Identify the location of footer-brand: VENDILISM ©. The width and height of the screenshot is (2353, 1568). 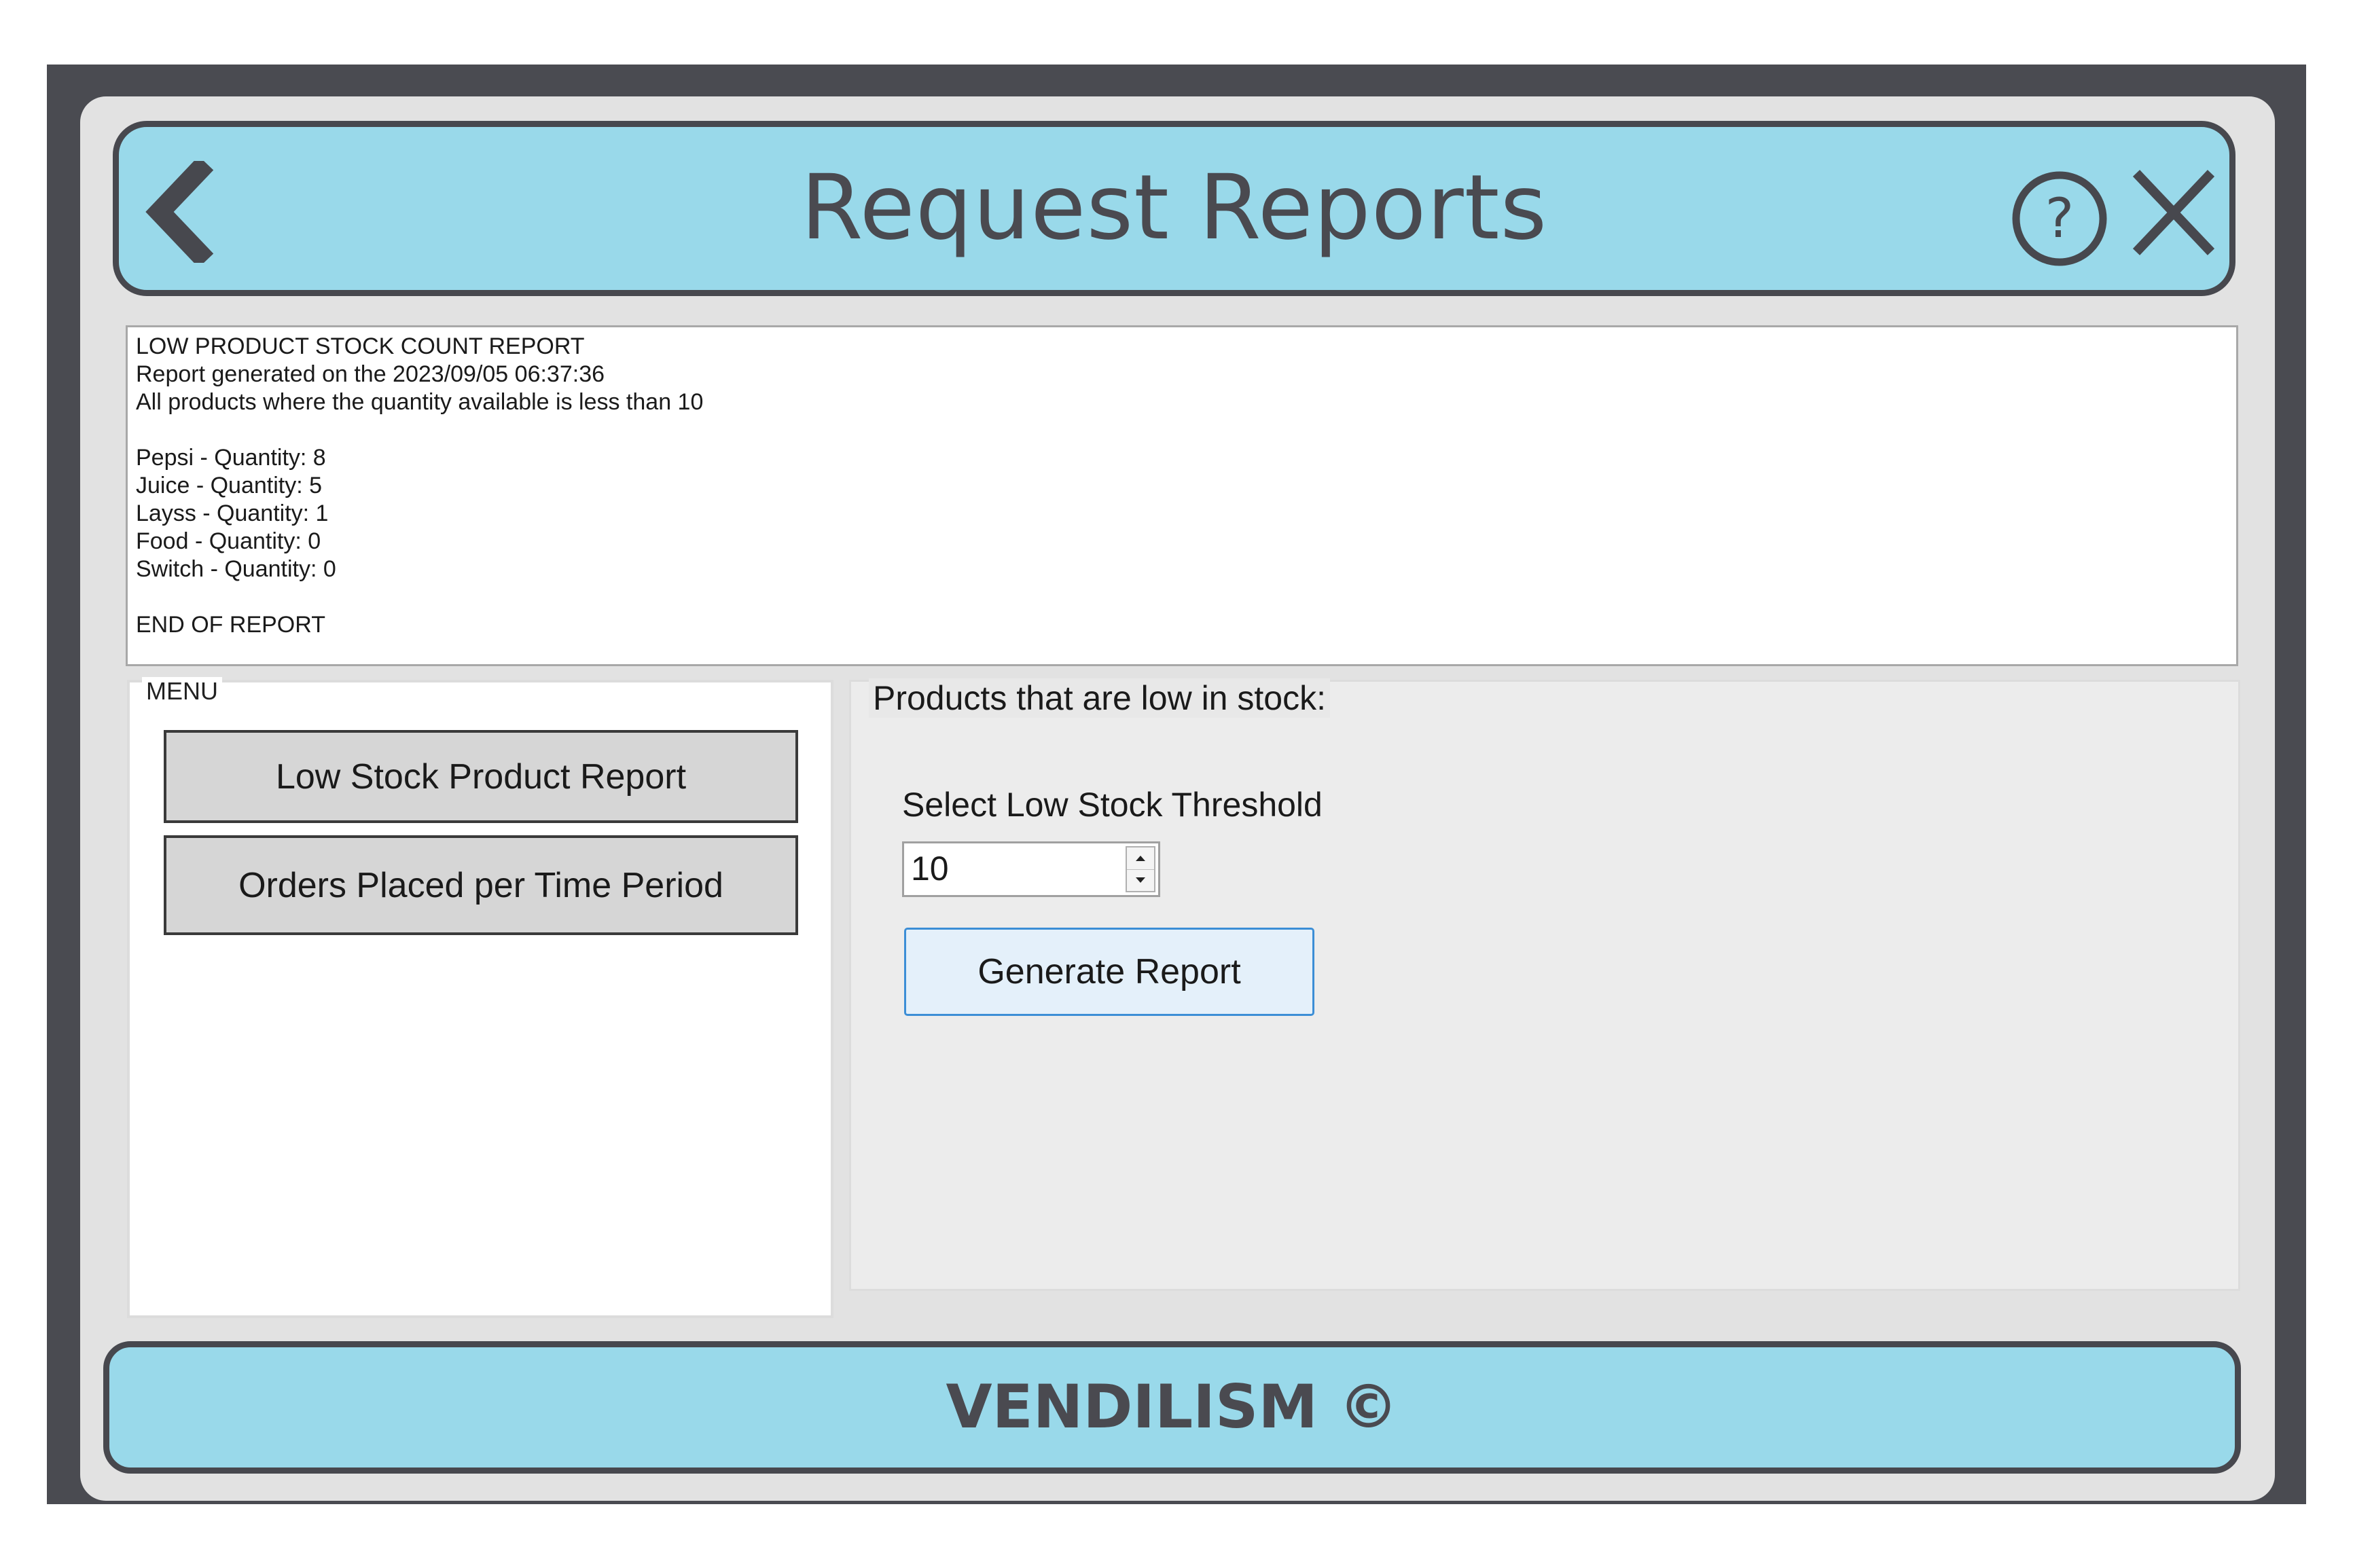
(1172, 1407).